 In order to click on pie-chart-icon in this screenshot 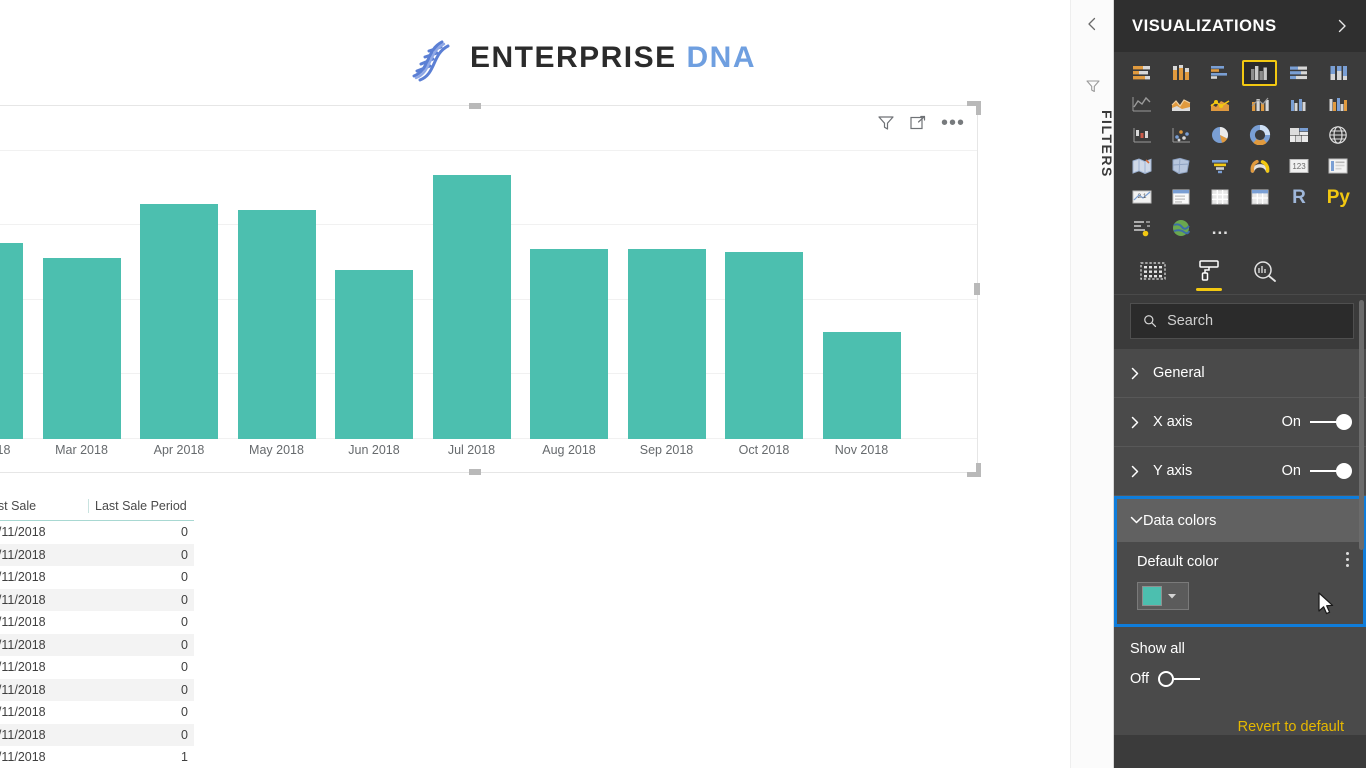, I will do `click(1220, 135)`.